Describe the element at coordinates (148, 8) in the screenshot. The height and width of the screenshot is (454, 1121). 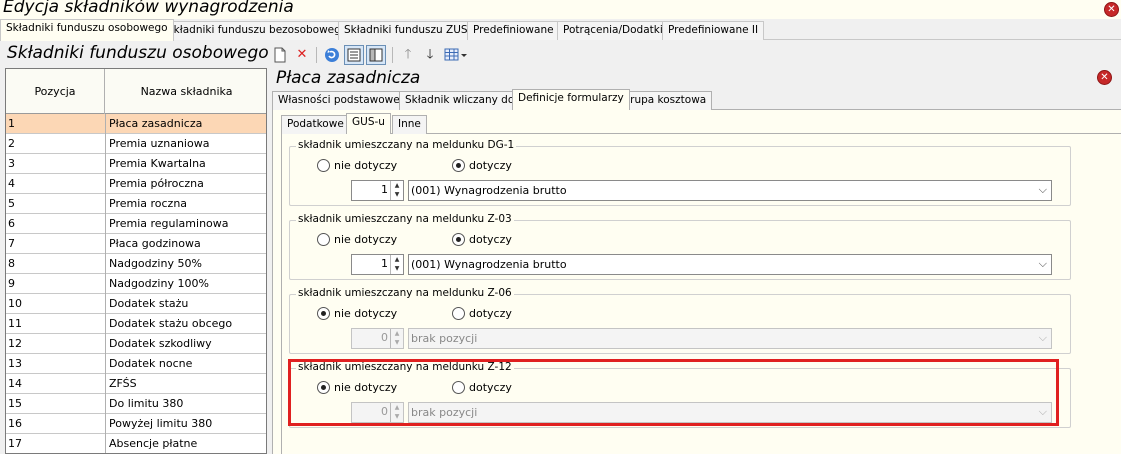
I see `window-title: Edycja składników wynagrodzenia` at that location.